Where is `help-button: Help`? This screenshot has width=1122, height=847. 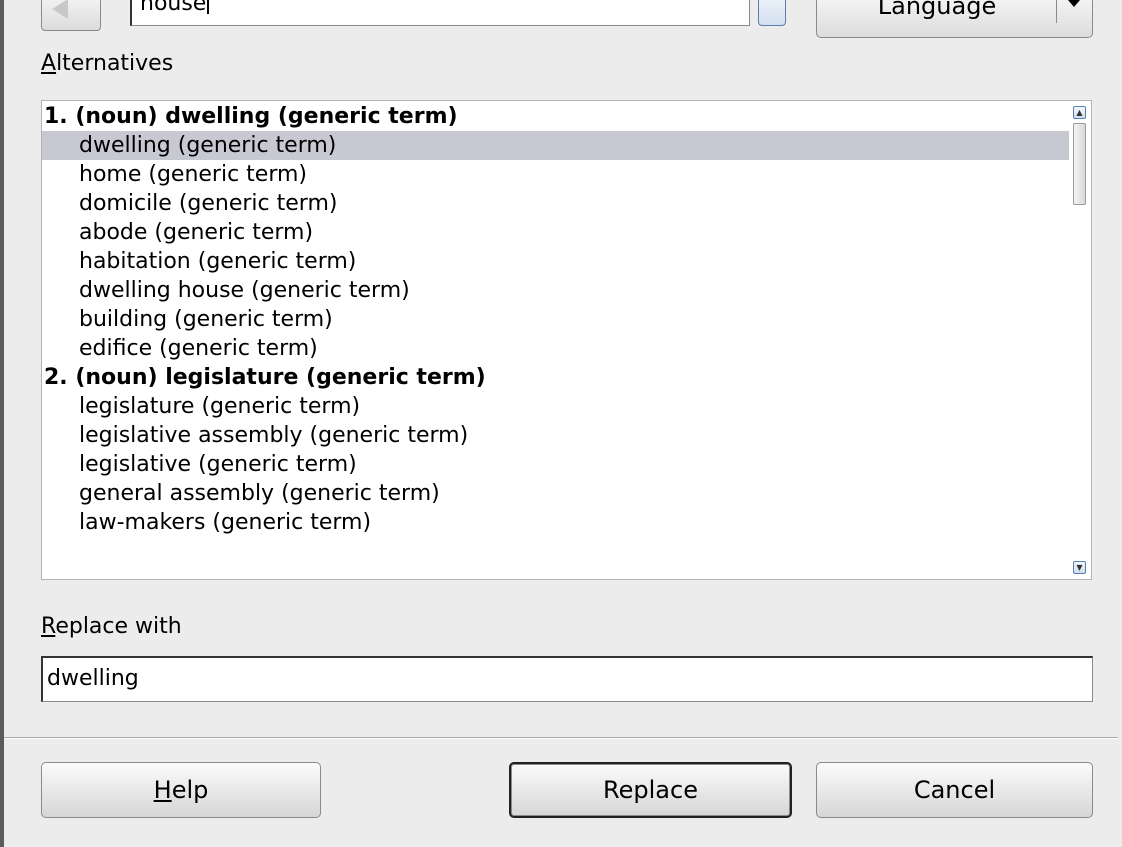 help-button: Help is located at coordinates (181, 790).